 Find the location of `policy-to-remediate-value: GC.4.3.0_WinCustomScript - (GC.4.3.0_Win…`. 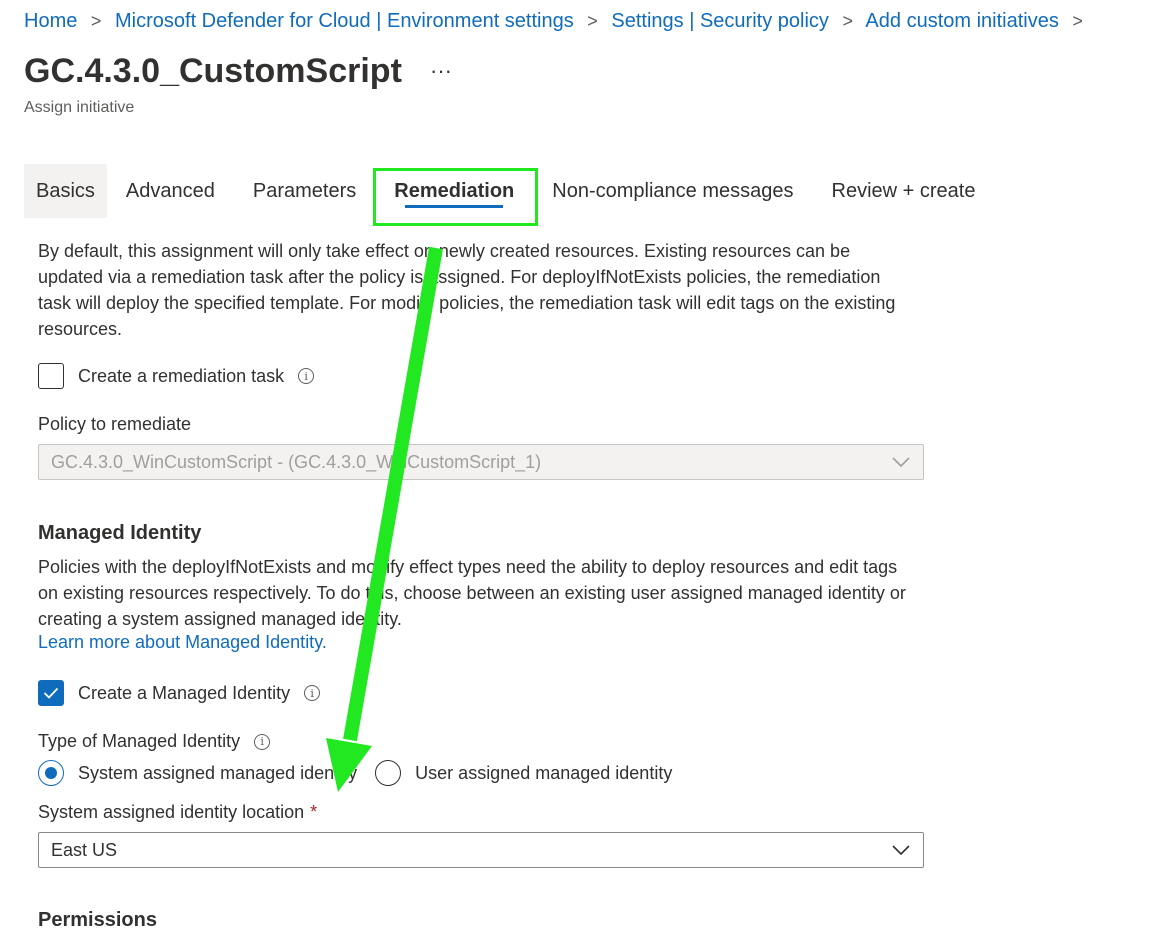

policy-to-remediate-value: GC.4.3.0_WinCustomScript - (GC.4.3.0_Win… is located at coordinates (296, 461).